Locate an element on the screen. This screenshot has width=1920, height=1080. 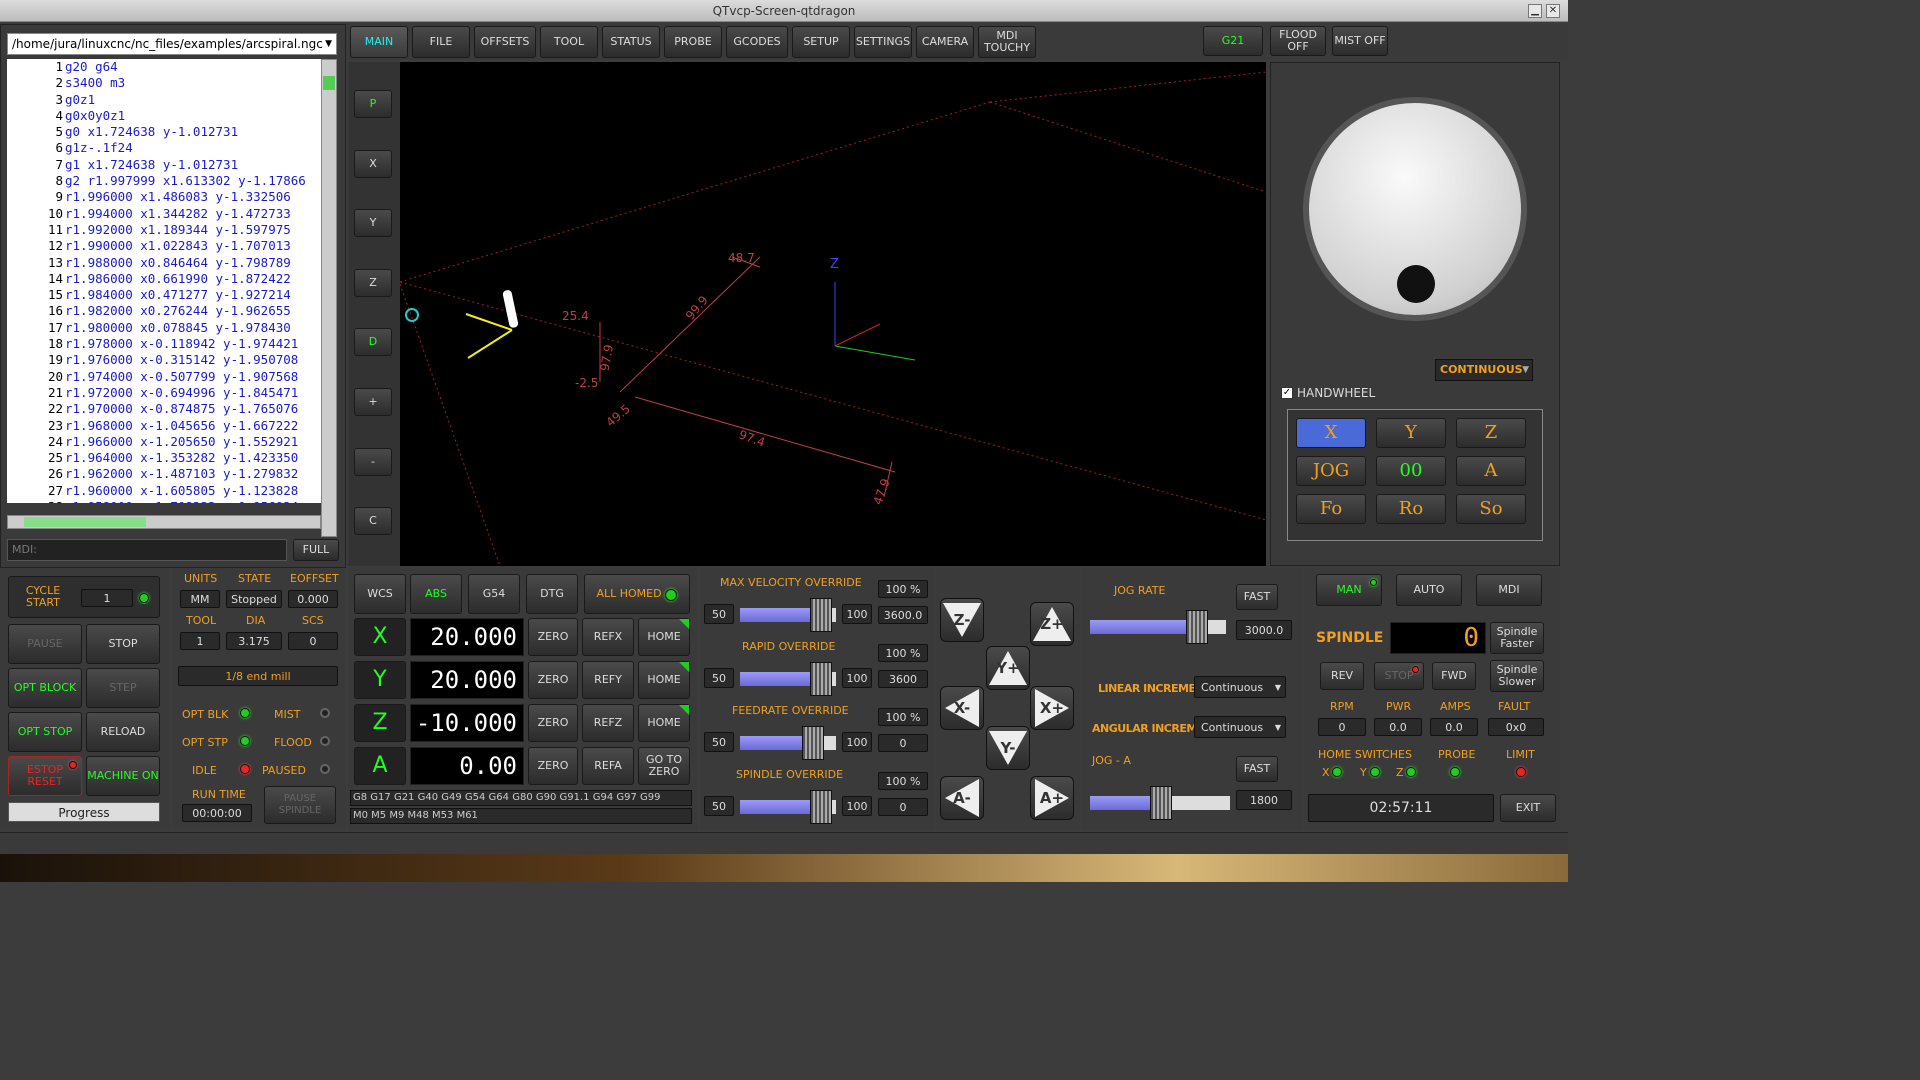
gcode-line: 4 g0x0y0z1 is located at coordinates (164, 116).